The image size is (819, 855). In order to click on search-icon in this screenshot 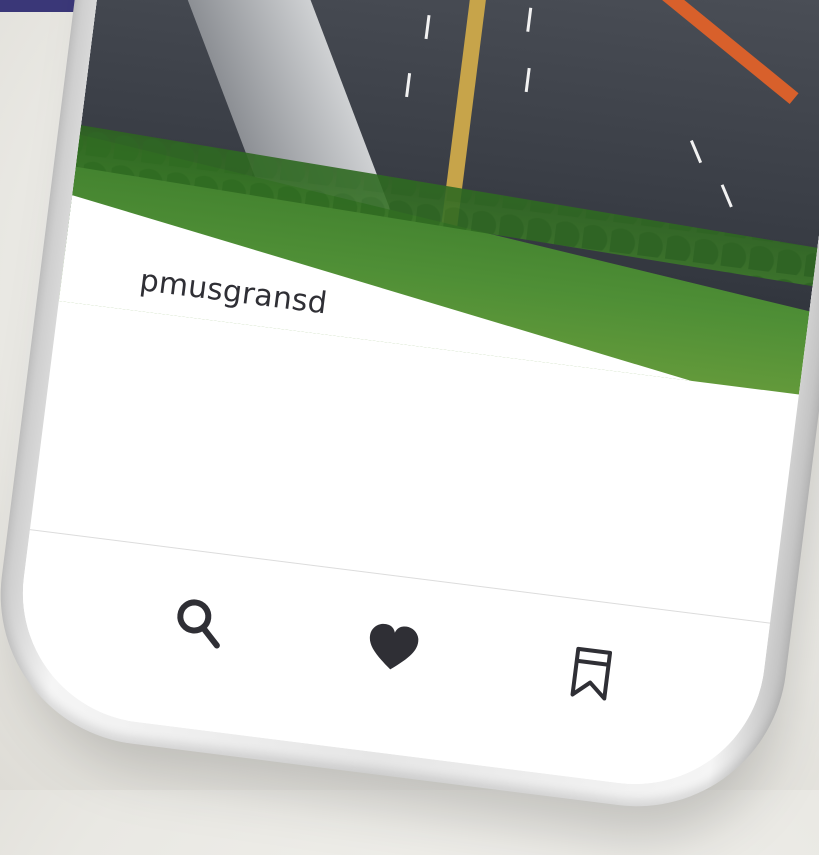, I will do `click(198, 624)`.